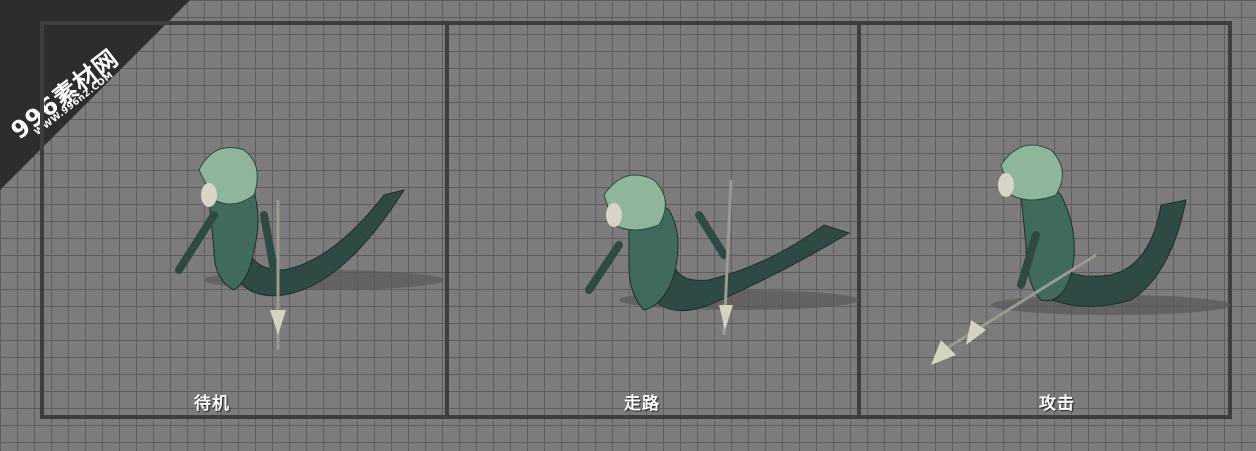 The height and width of the screenshot is (451, 1256). I want to click on panel-label: 走路, so click(642, 404).